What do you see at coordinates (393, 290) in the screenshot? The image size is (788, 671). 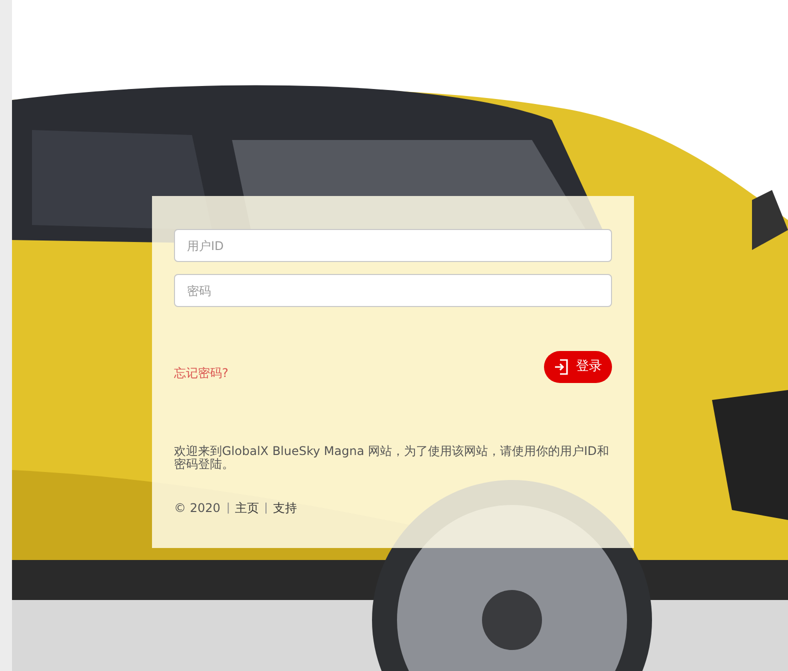 I see `password-field: 密码` at bounding box center [393, 290].